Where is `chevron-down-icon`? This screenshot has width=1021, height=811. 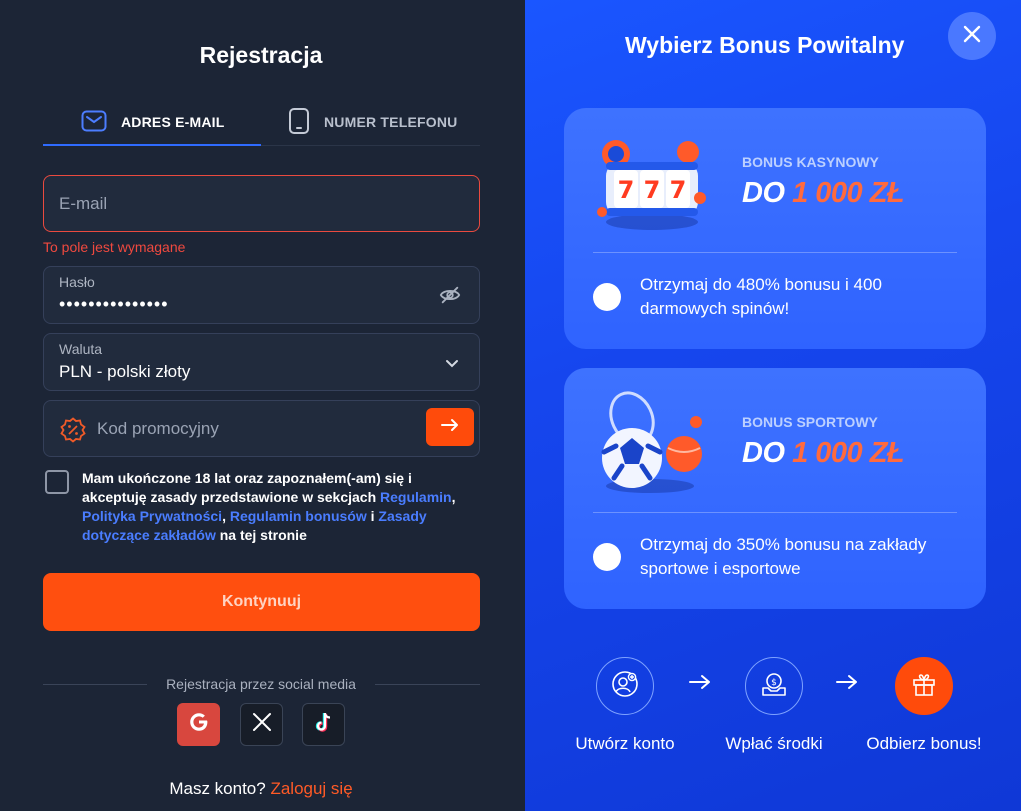
chevron-down-icon is located at coordinates (452, 365).